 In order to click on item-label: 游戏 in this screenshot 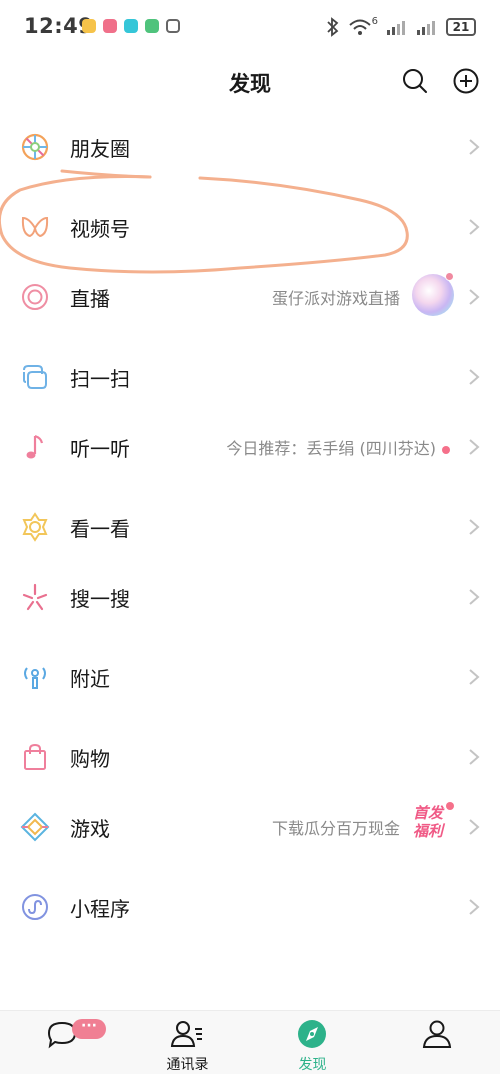, I will do `click(90, 829)`.